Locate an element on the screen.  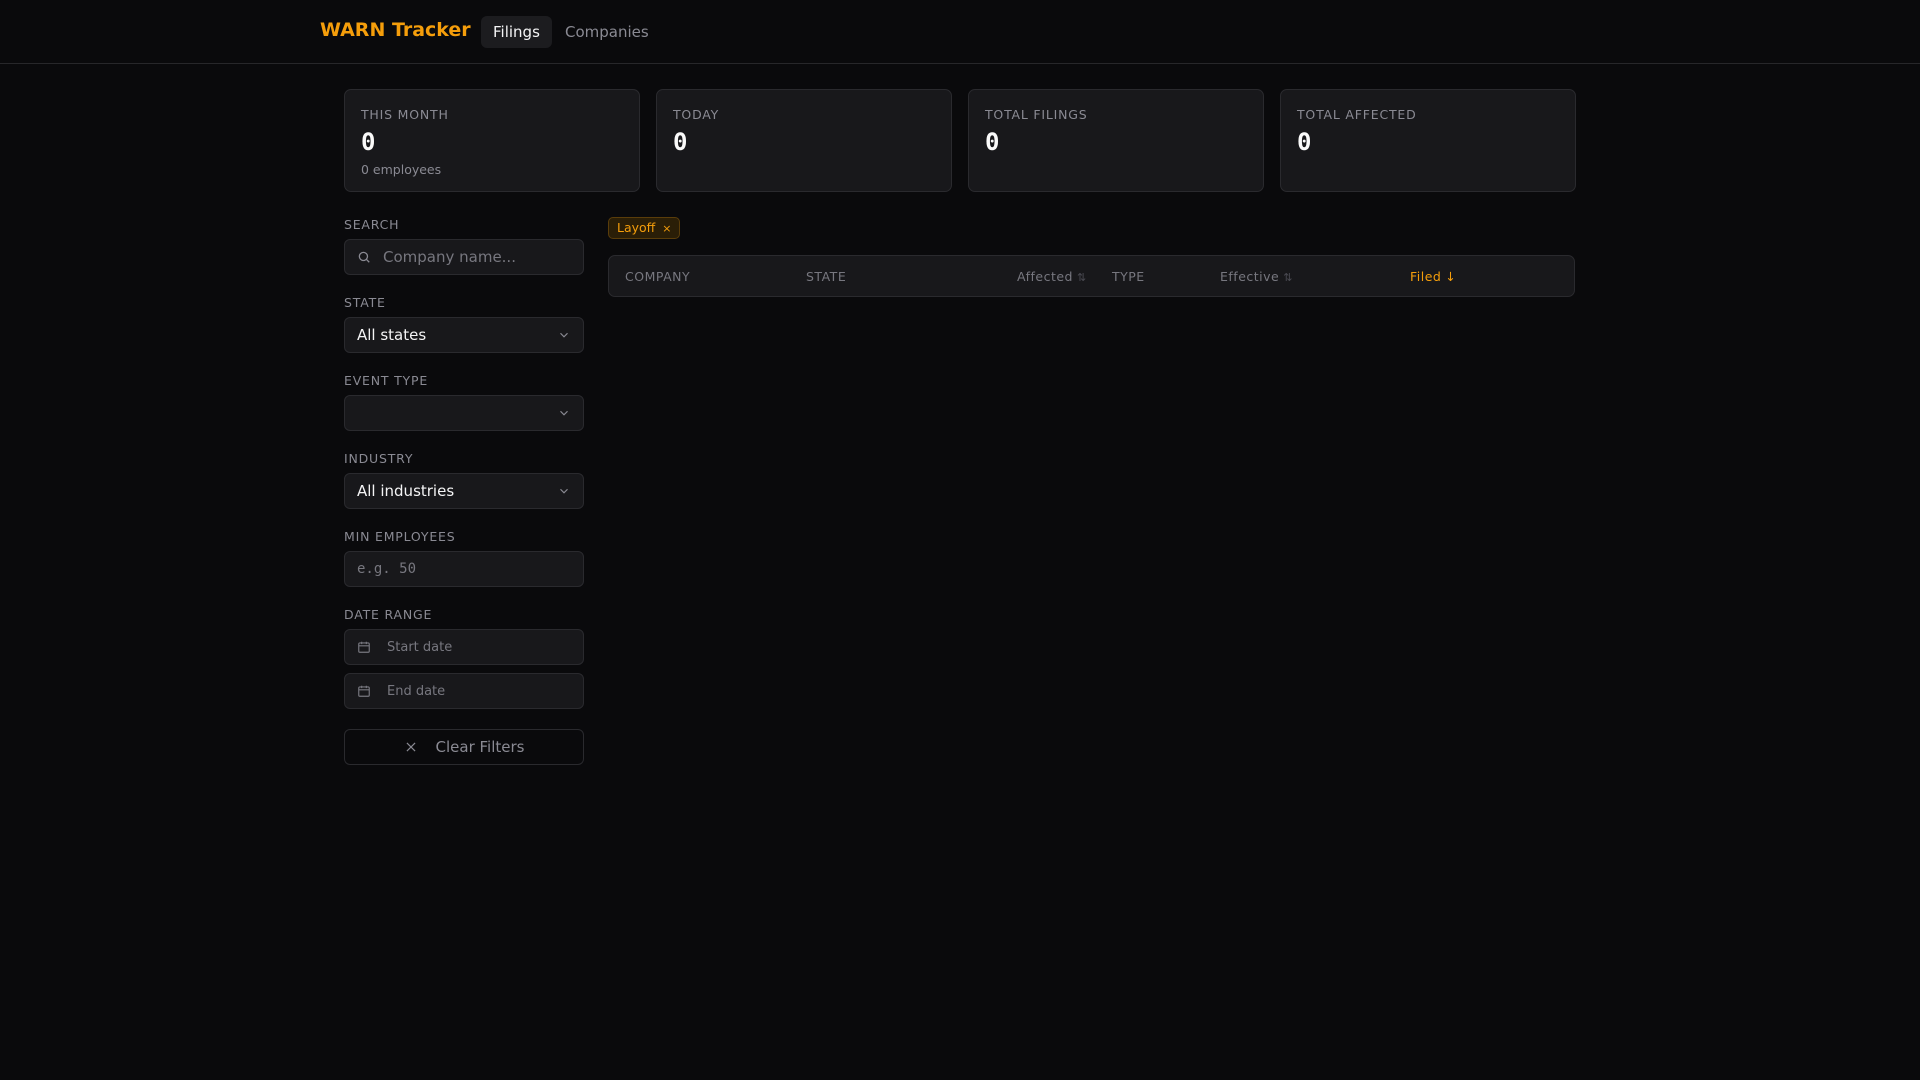
stat-card-total-filings: TOTAL FILINGS 0 is located at coordinates (1116, 140).